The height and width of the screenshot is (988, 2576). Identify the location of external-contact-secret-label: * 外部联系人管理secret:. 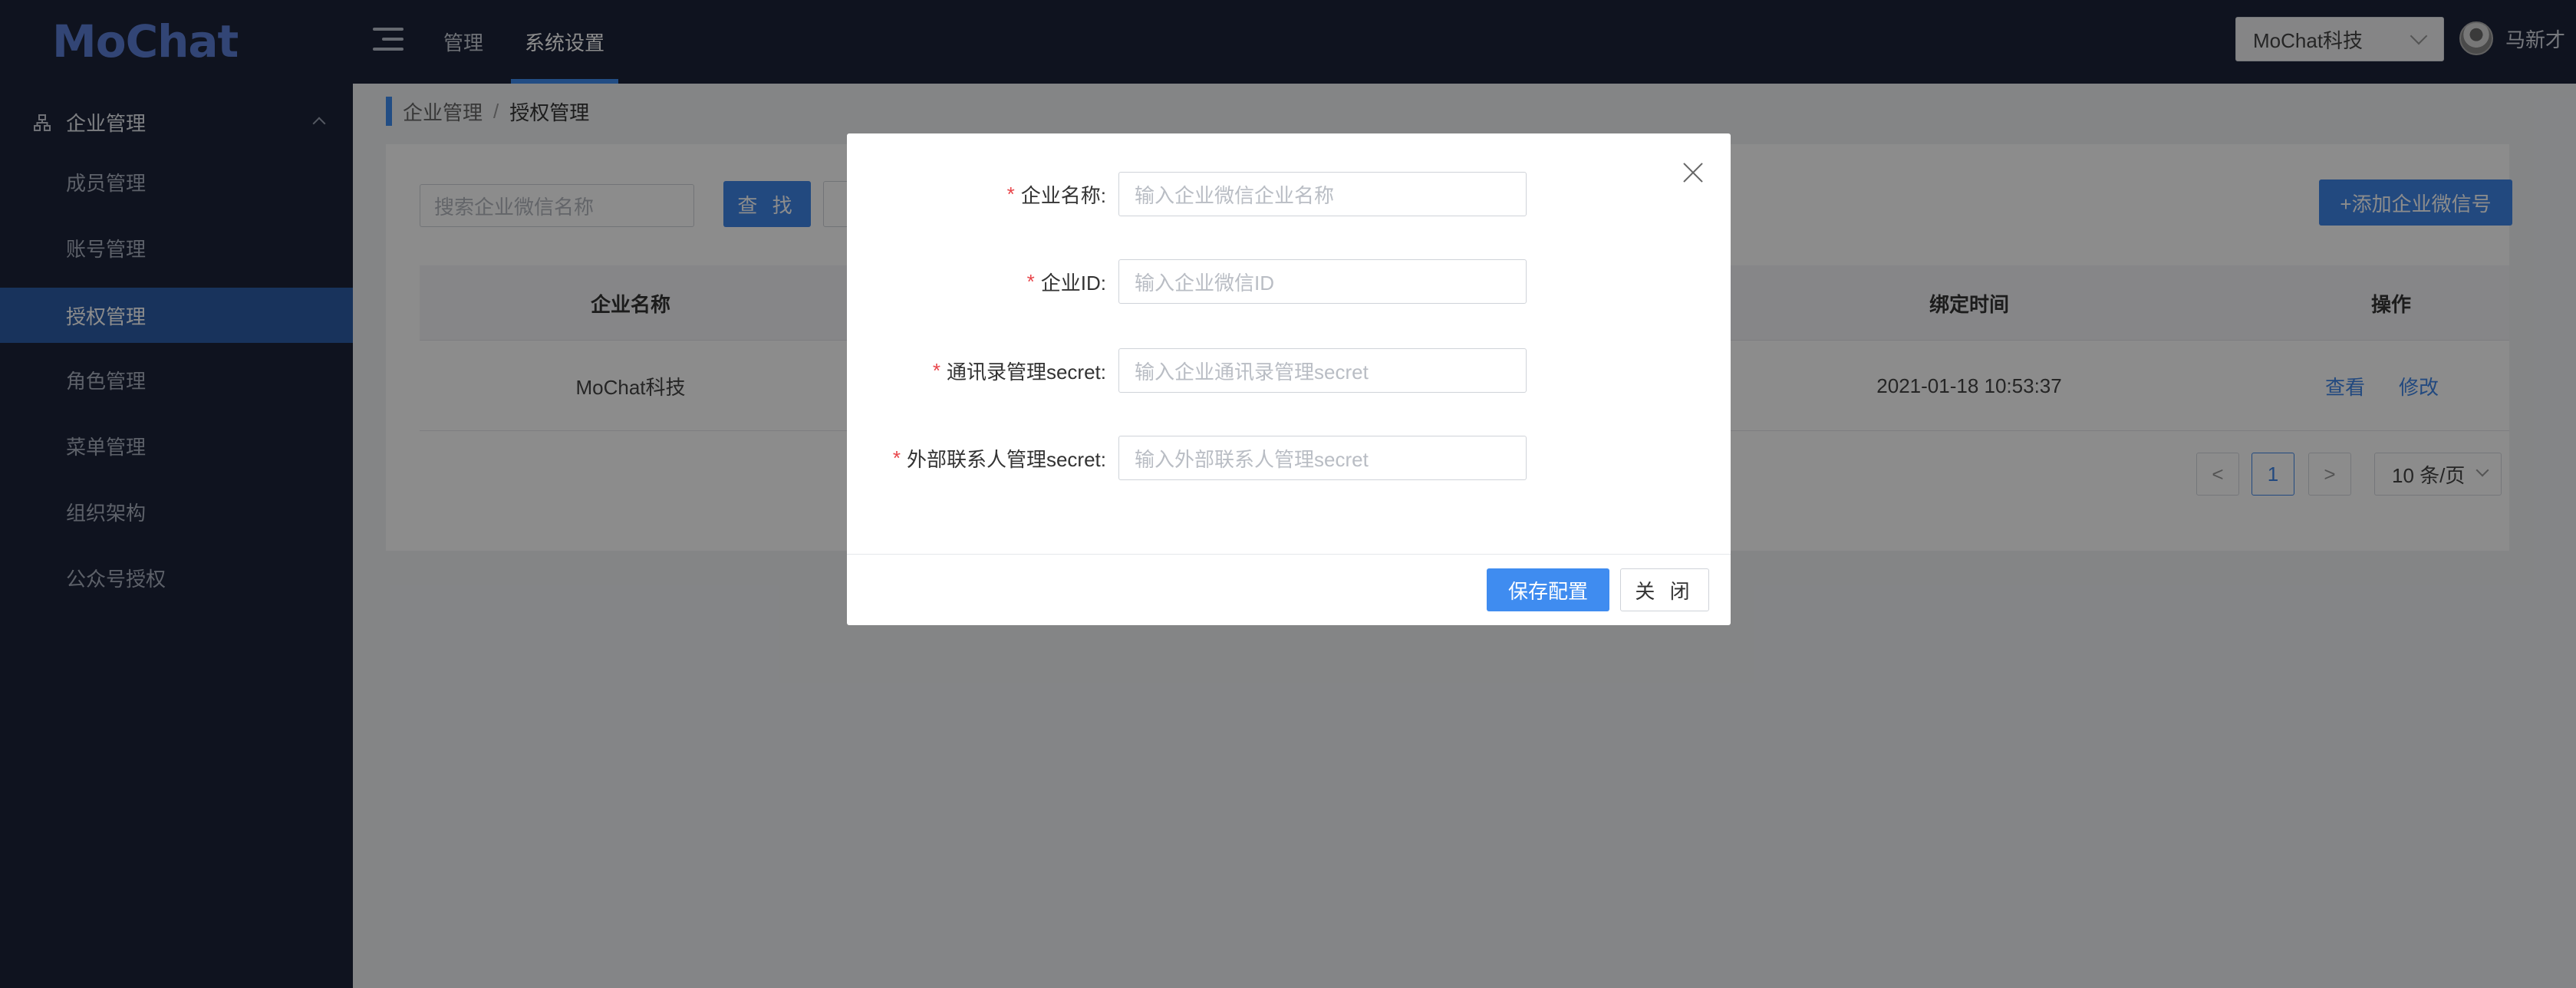
(999, 458).